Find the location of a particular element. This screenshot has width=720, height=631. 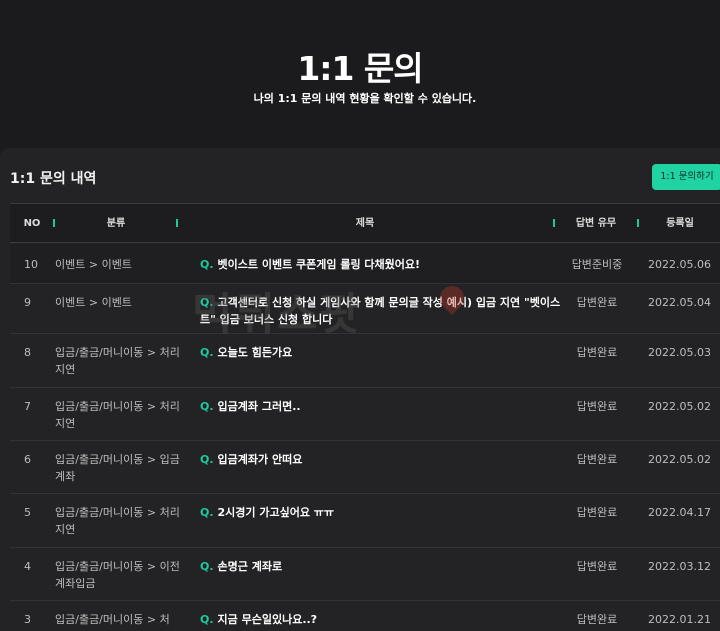

row-number: 6 is located at coordinates (27, 459).